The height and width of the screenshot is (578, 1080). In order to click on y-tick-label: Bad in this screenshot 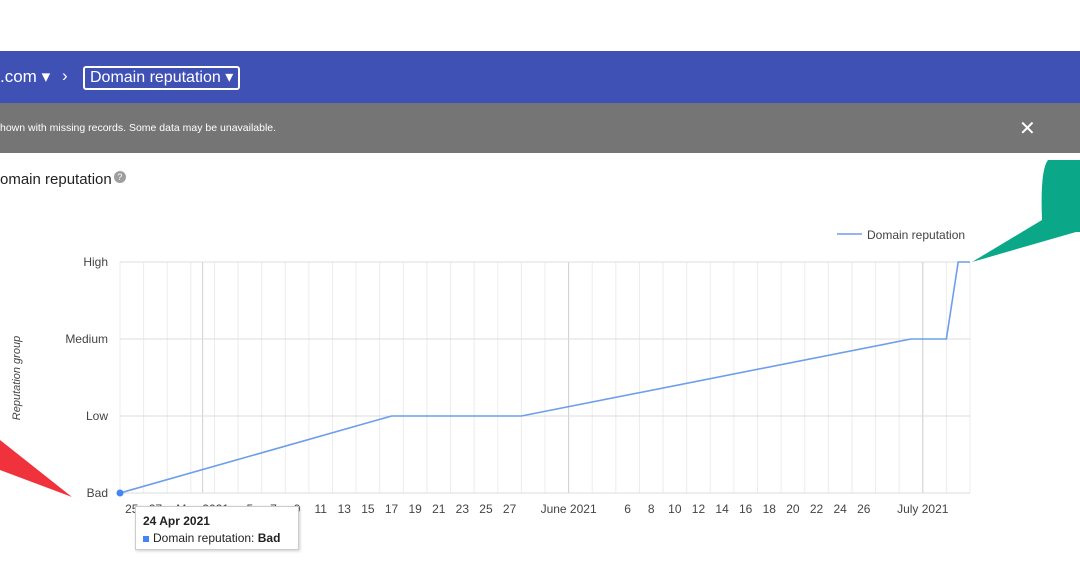, I will do `click(97, 493)`.